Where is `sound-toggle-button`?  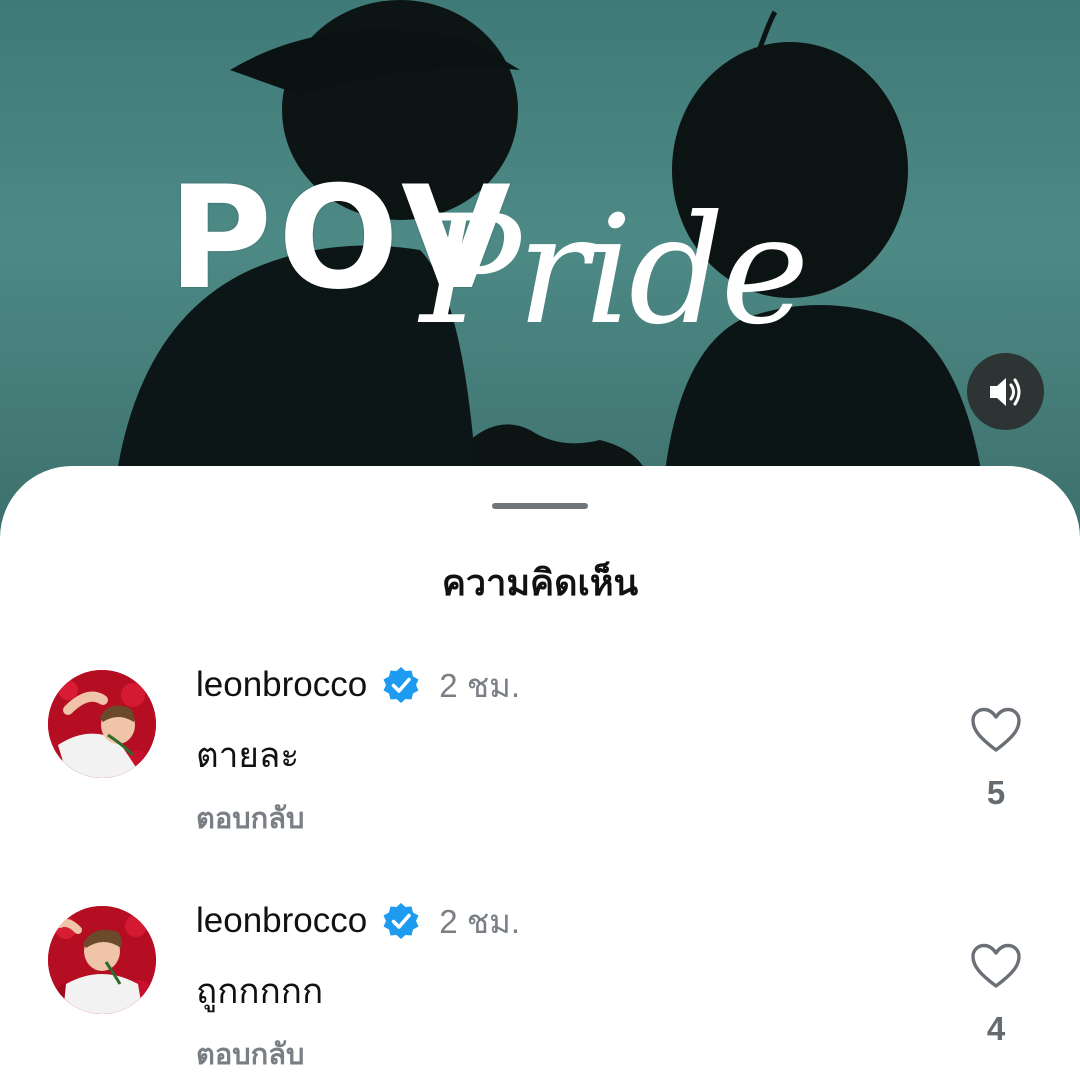
sound-toggle-button is located at coordinates (1005, 391).